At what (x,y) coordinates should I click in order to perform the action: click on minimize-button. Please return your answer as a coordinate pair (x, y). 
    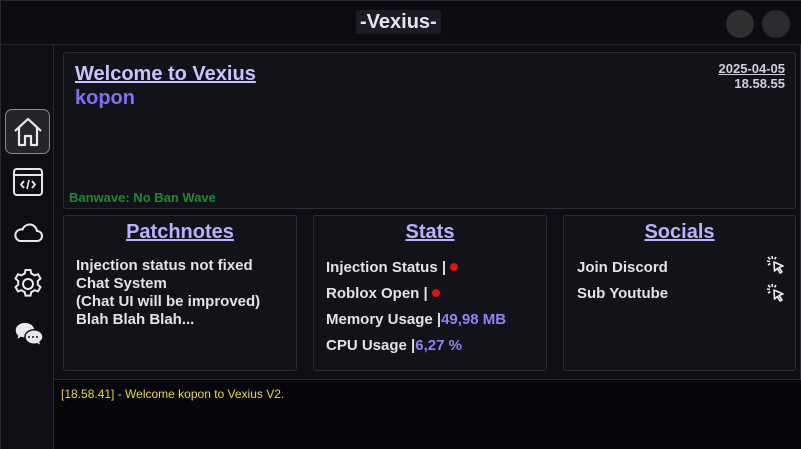
    Looking at the image, I should click on (740, 24).